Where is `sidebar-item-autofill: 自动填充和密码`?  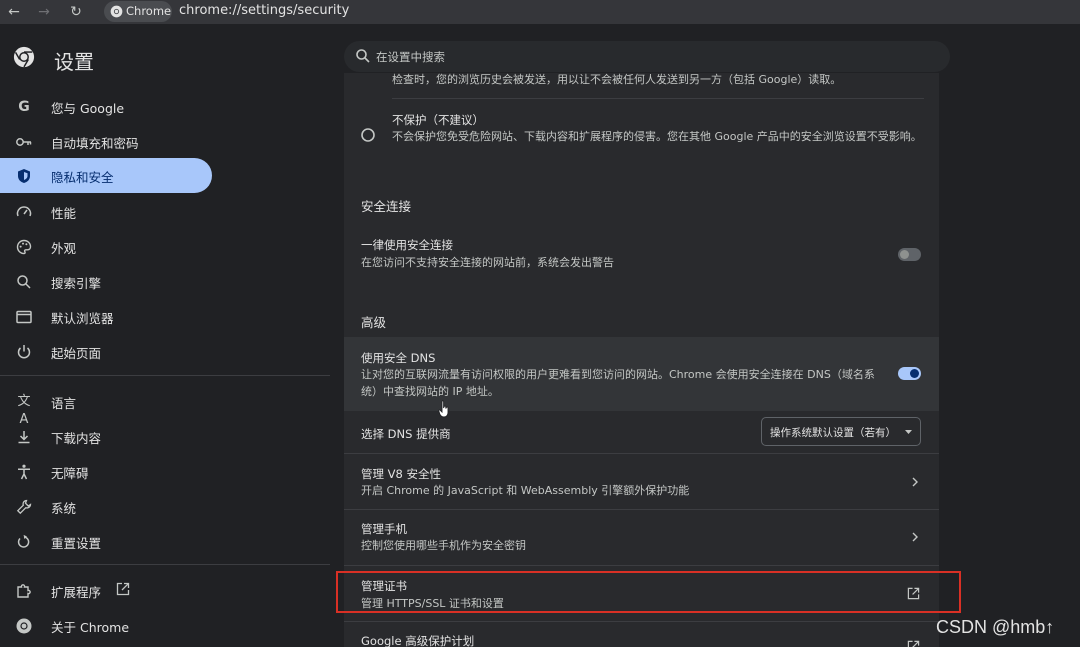
sidebar-item-autofill: 自动填充和密码 is located at coordinates (106, 141).